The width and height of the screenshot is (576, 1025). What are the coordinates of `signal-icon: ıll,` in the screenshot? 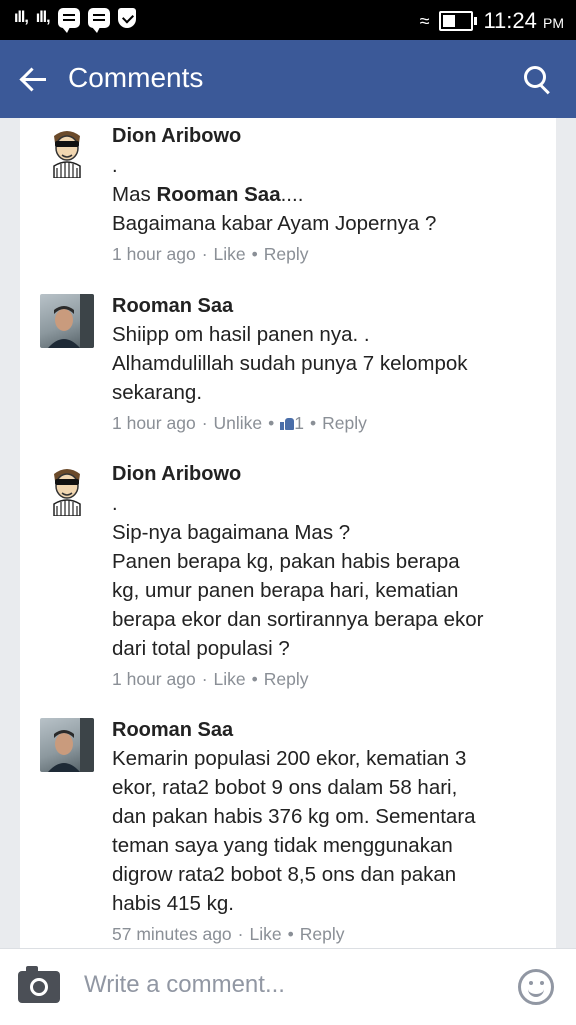 It's located at (21, 17).